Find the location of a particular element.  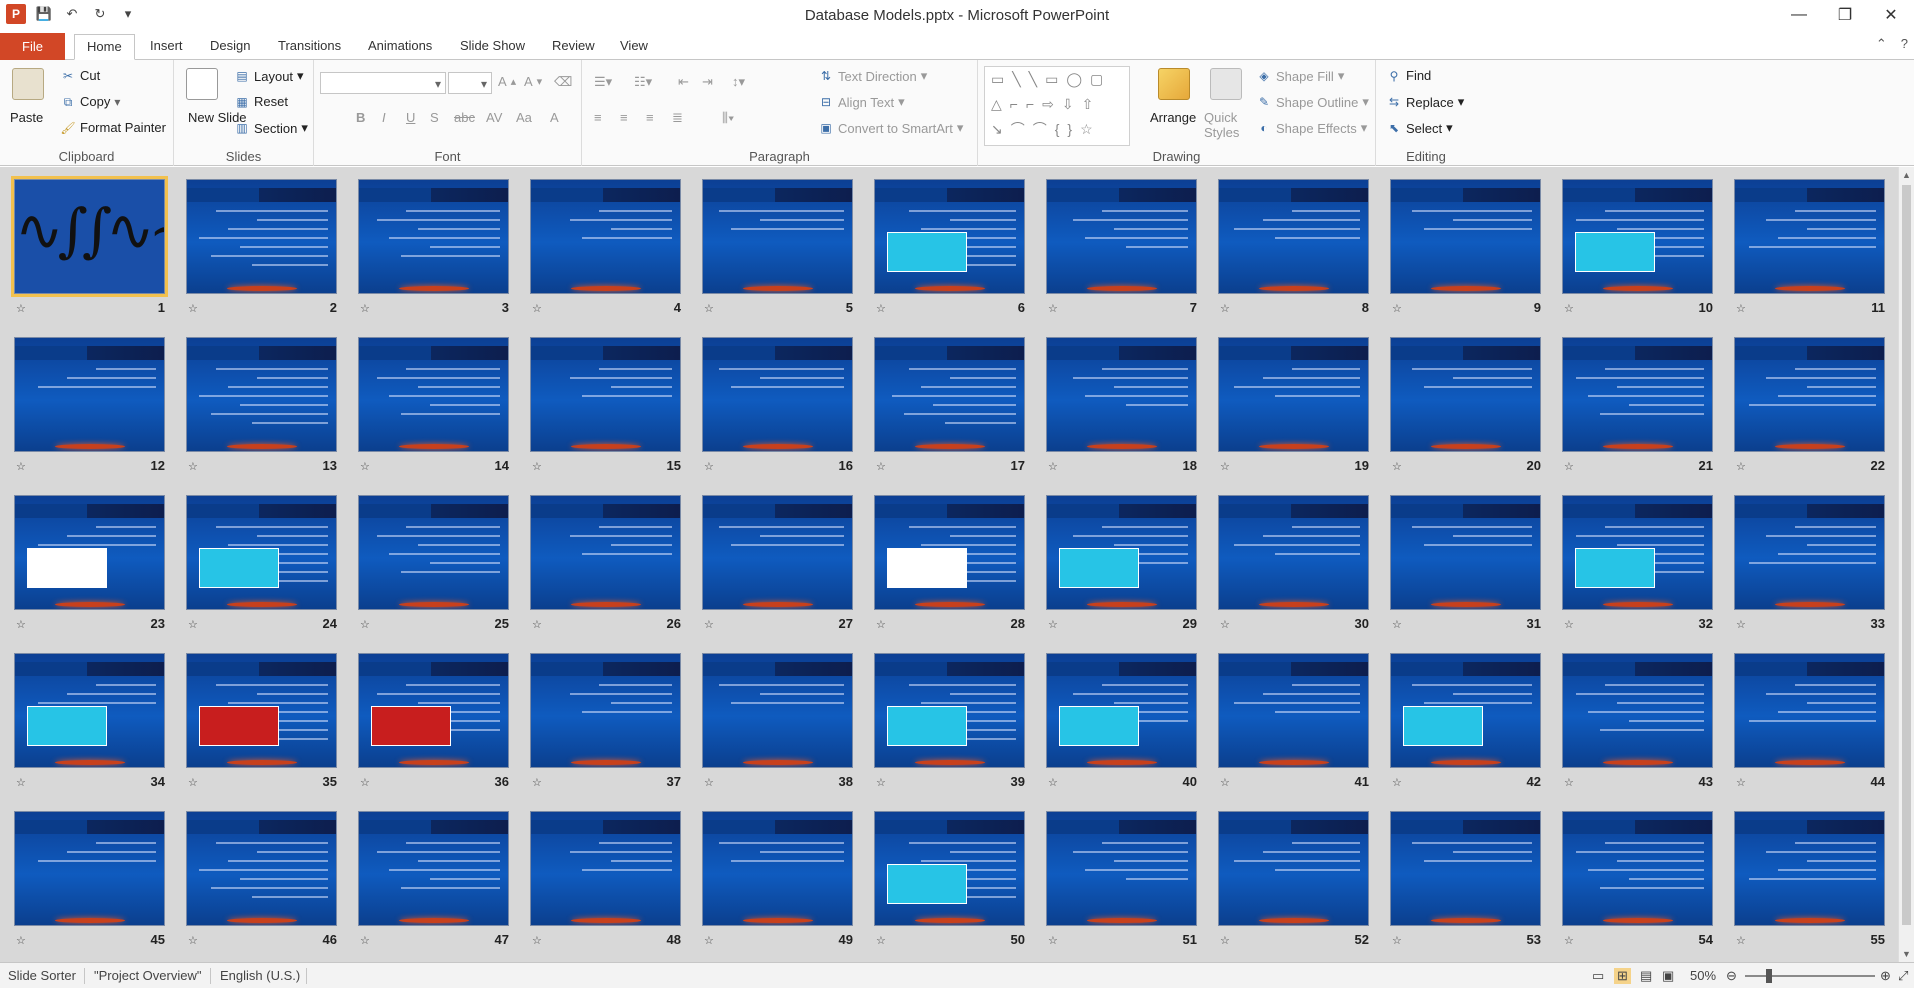

quick-styles-button: Quick Styles is located at coordinates (1229, 125).